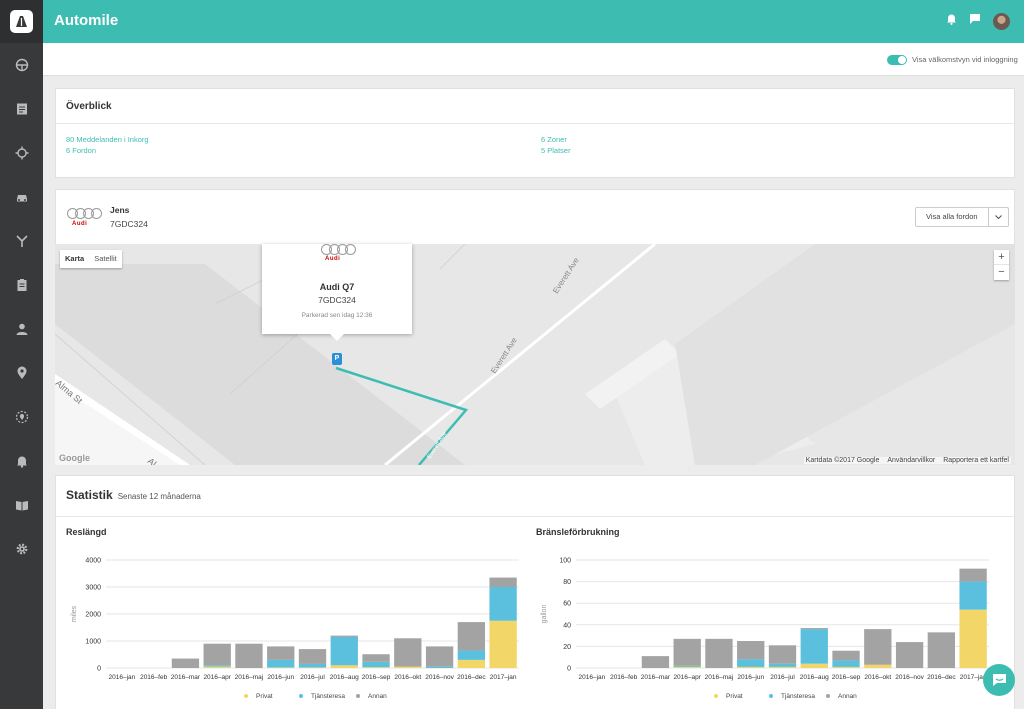  What do you see at coordinates (951, 21) in the screenshot?
I see `bell-icon` at bounding box center [951, 21].